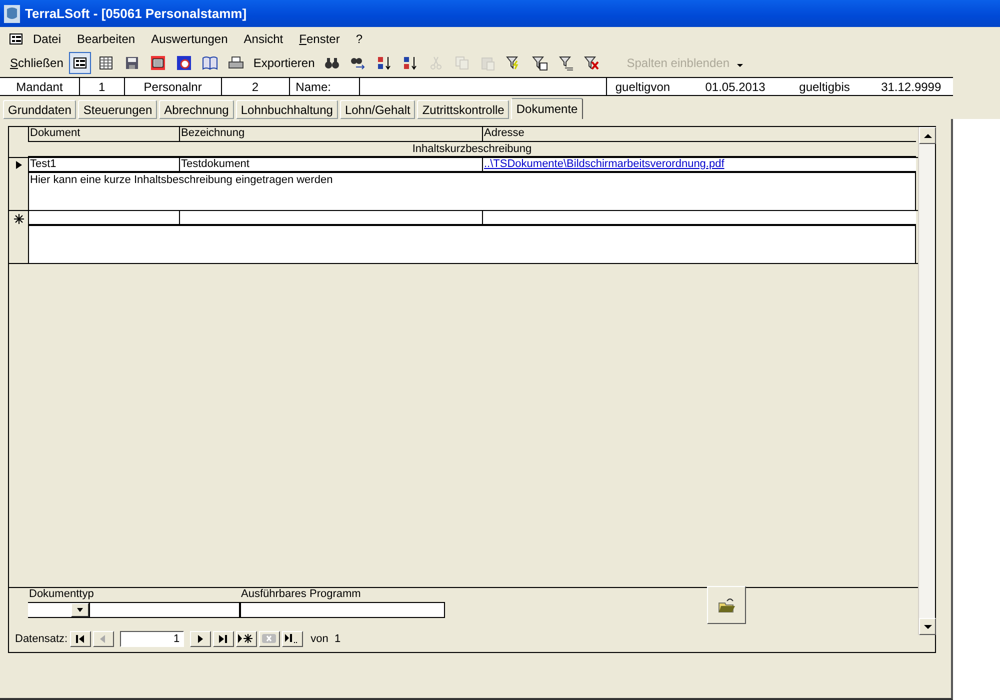 The width and height of the screenshot is (1000, 700). Describe the element at coordinates (164, 610) in the screenshot. I see `input-field` at that location.